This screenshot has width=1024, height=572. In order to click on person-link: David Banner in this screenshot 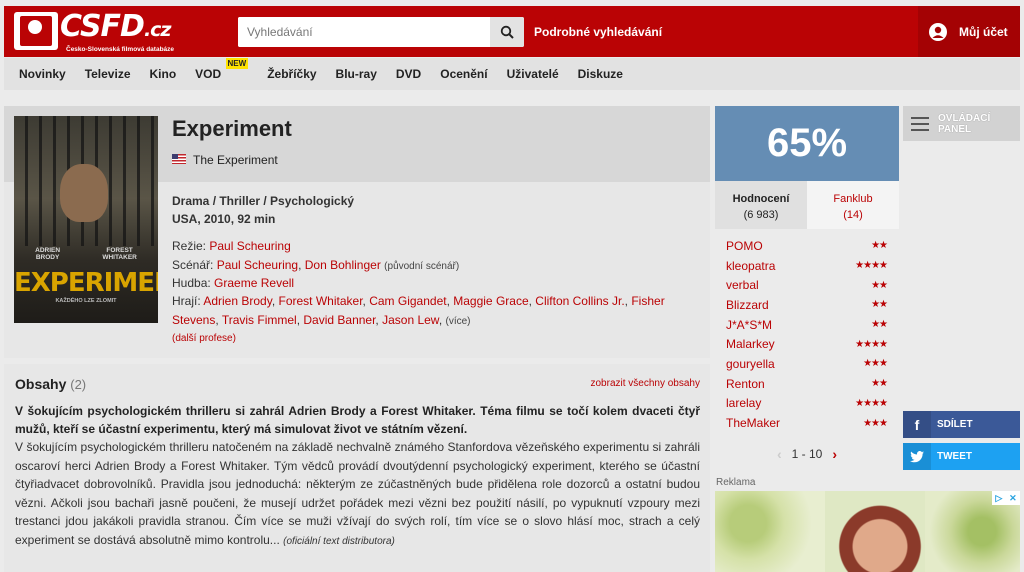, I will do `click(339, 320)`.